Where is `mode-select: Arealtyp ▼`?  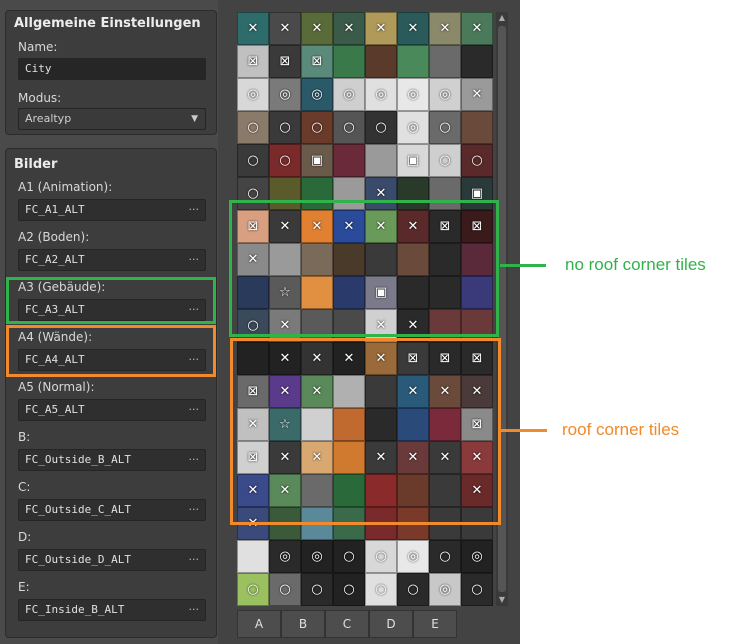 mode-select: Arealtyp ▼ is located at coordinates (112, 119).